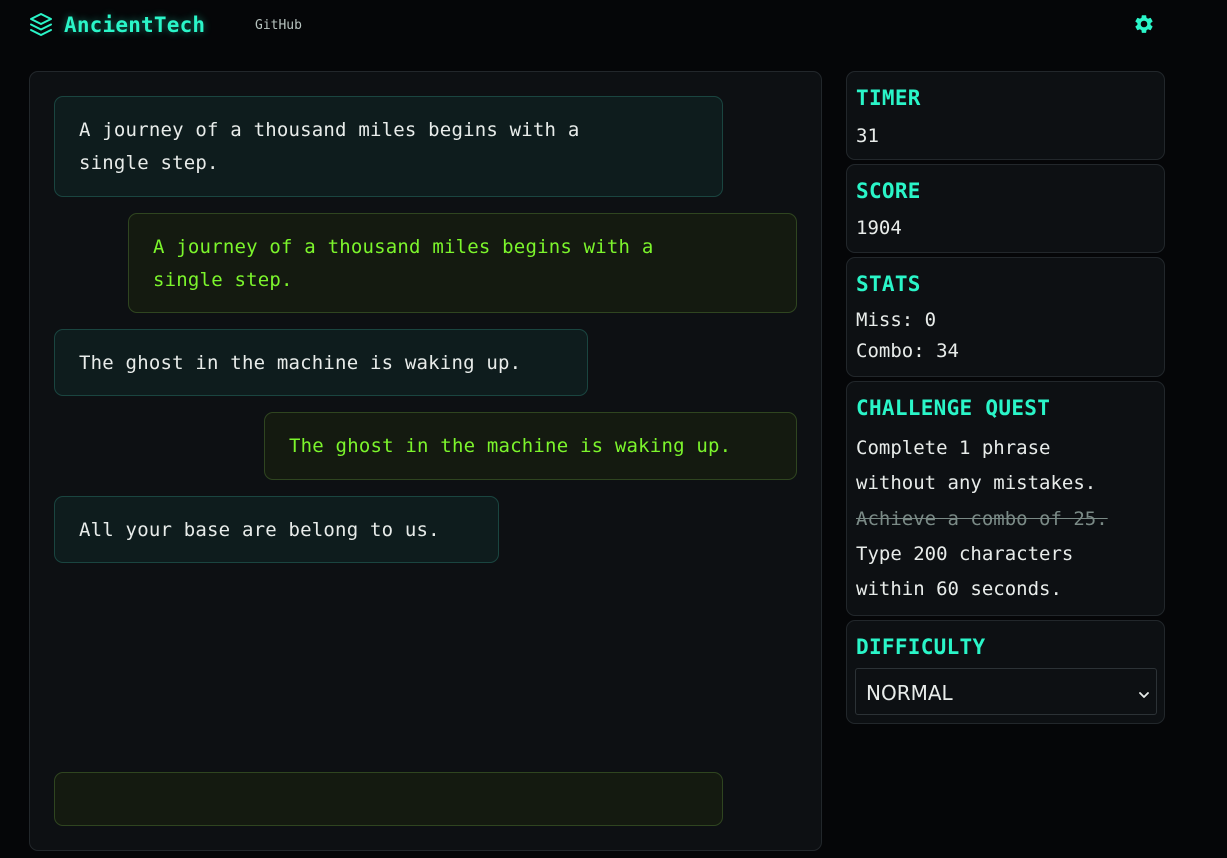  I want to click on chevron-down-icon, so click(1144, 692).